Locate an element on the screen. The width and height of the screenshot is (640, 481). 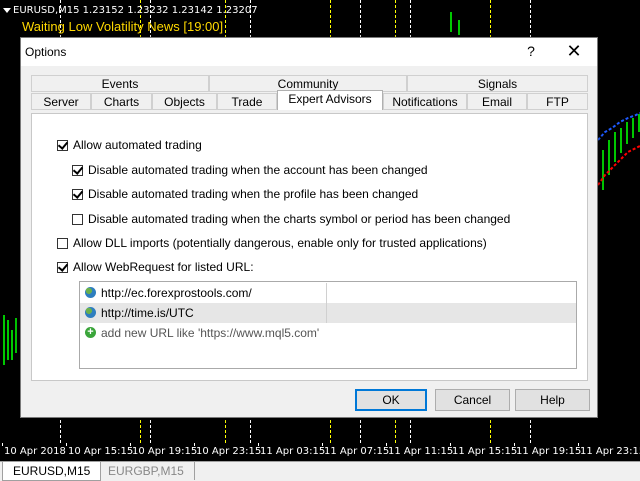
cancel-button: Cancel is located at coordinates (472, 400).